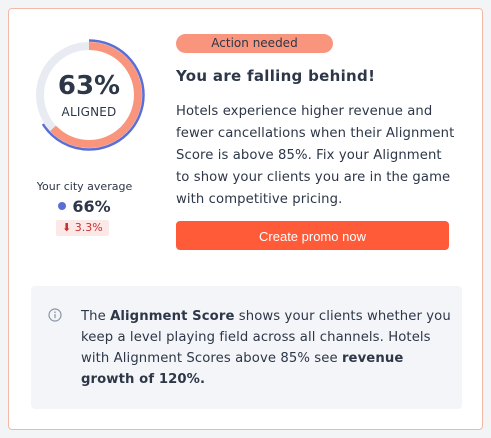 This screenshot has width=491, height=438. I want to click on city-average-value-row: 66%, so click(84, 206).